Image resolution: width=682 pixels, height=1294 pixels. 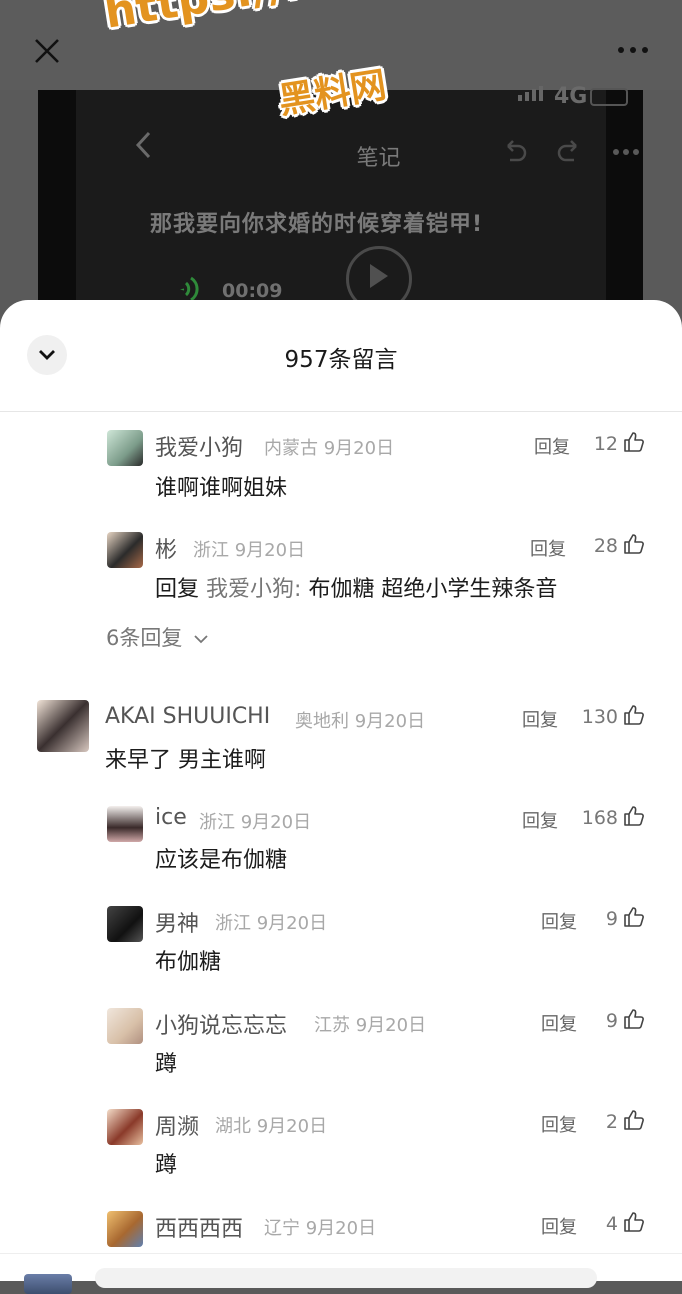 What do you see at coordinates (346, 1278) in the screenshot?
I see `comment-input` at bounding box center [346, 1278].